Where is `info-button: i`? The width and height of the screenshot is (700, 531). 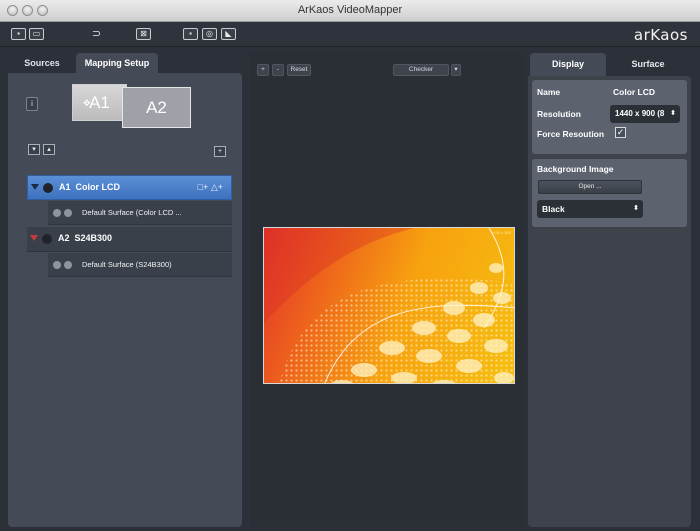 info-button: i is located at coordinates (32, 104).